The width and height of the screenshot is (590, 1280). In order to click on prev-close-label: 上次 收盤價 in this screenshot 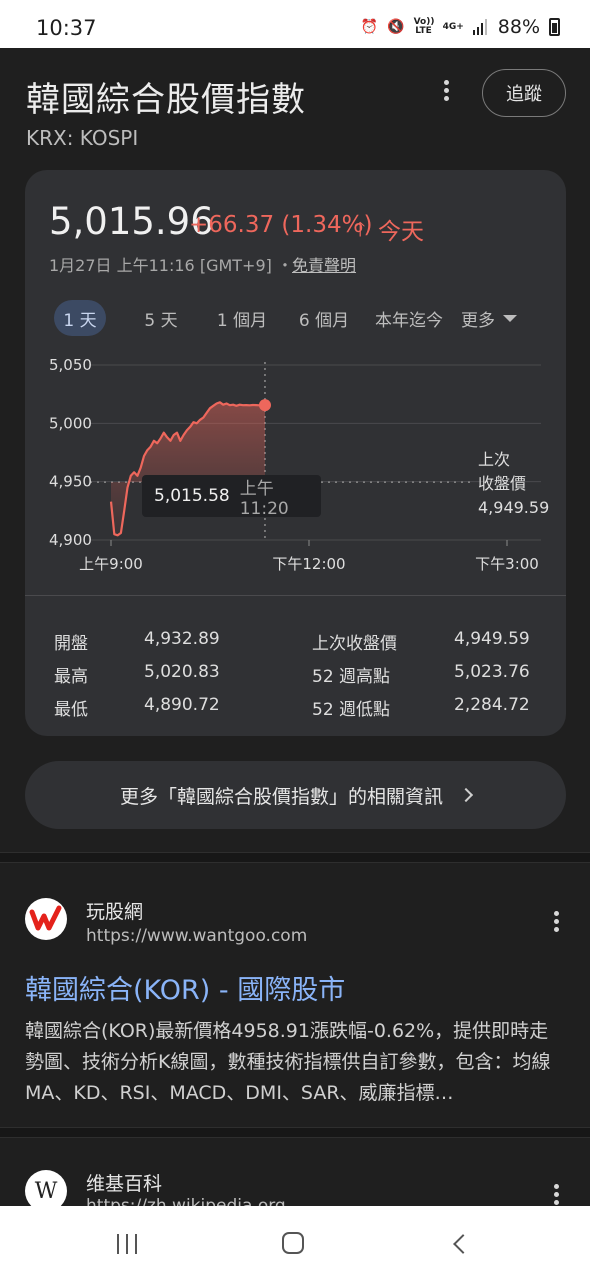, I will do `click(502, 472)`.